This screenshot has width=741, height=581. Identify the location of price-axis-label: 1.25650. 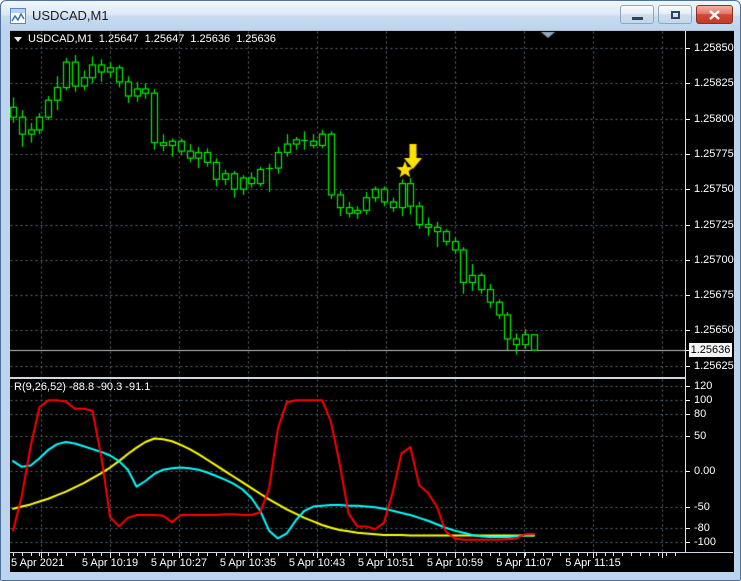
(714, 330).